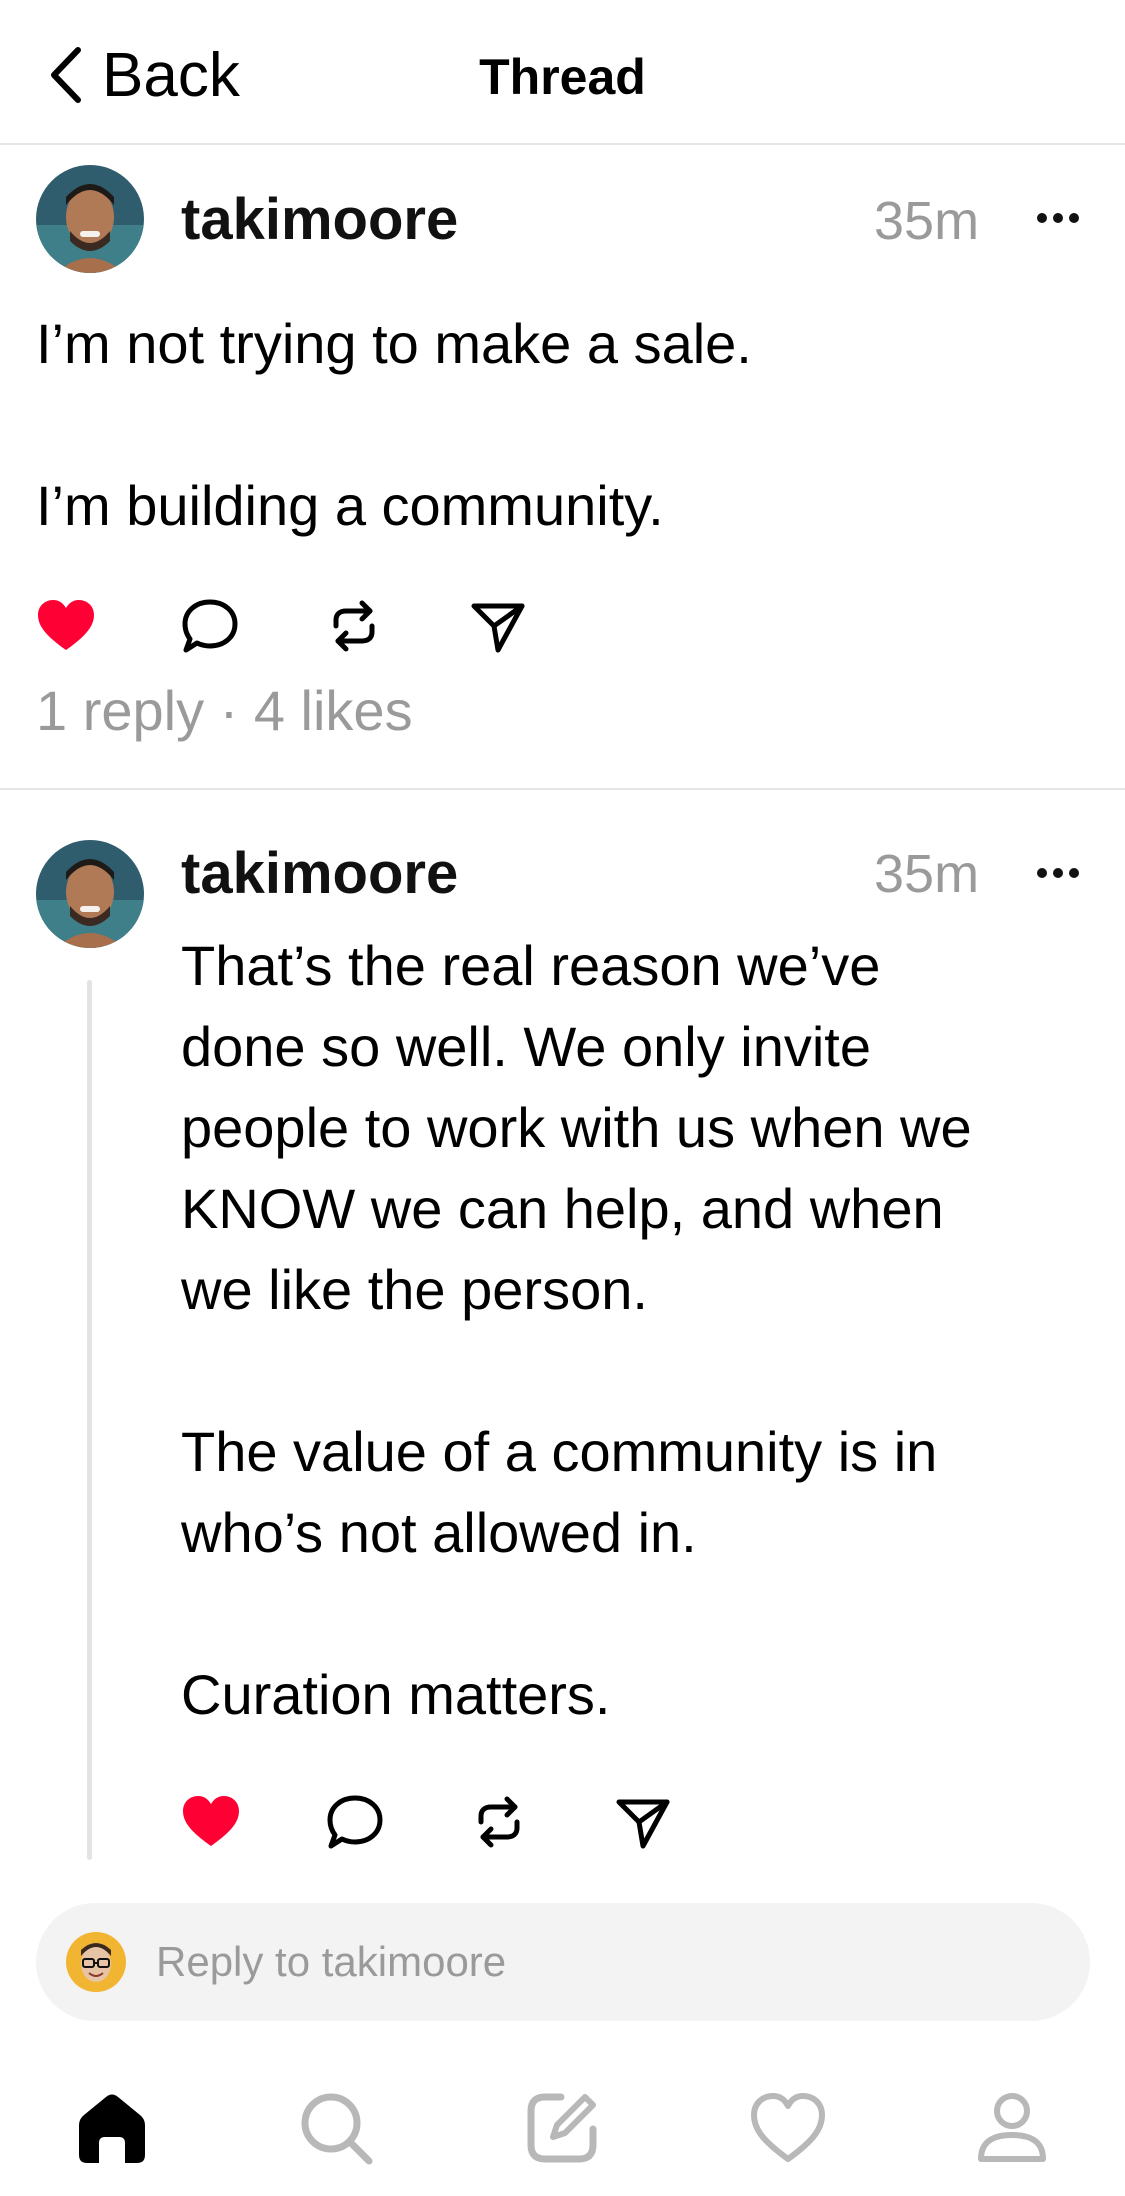 The image size is (1125, 2196). I want to click on tab-compose, so click(562, 2128).